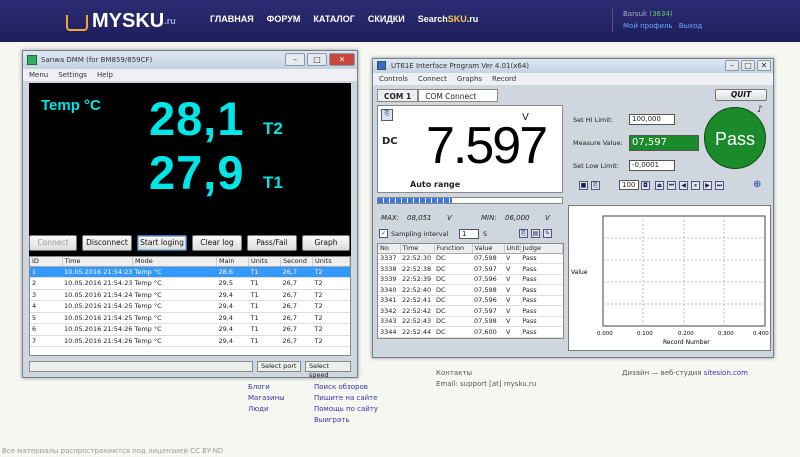 This screenshot has width=800, height=457. Describe the element at coordinates (629, 185) in the screenshot. I see `speed-input: 100` at that location.